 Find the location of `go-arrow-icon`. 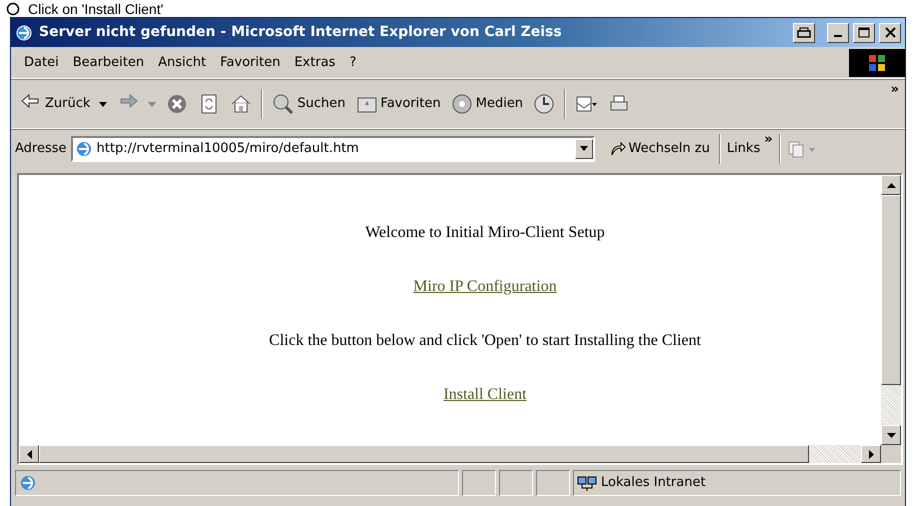

go-arrow-icon is located at coordinates (618, 148).